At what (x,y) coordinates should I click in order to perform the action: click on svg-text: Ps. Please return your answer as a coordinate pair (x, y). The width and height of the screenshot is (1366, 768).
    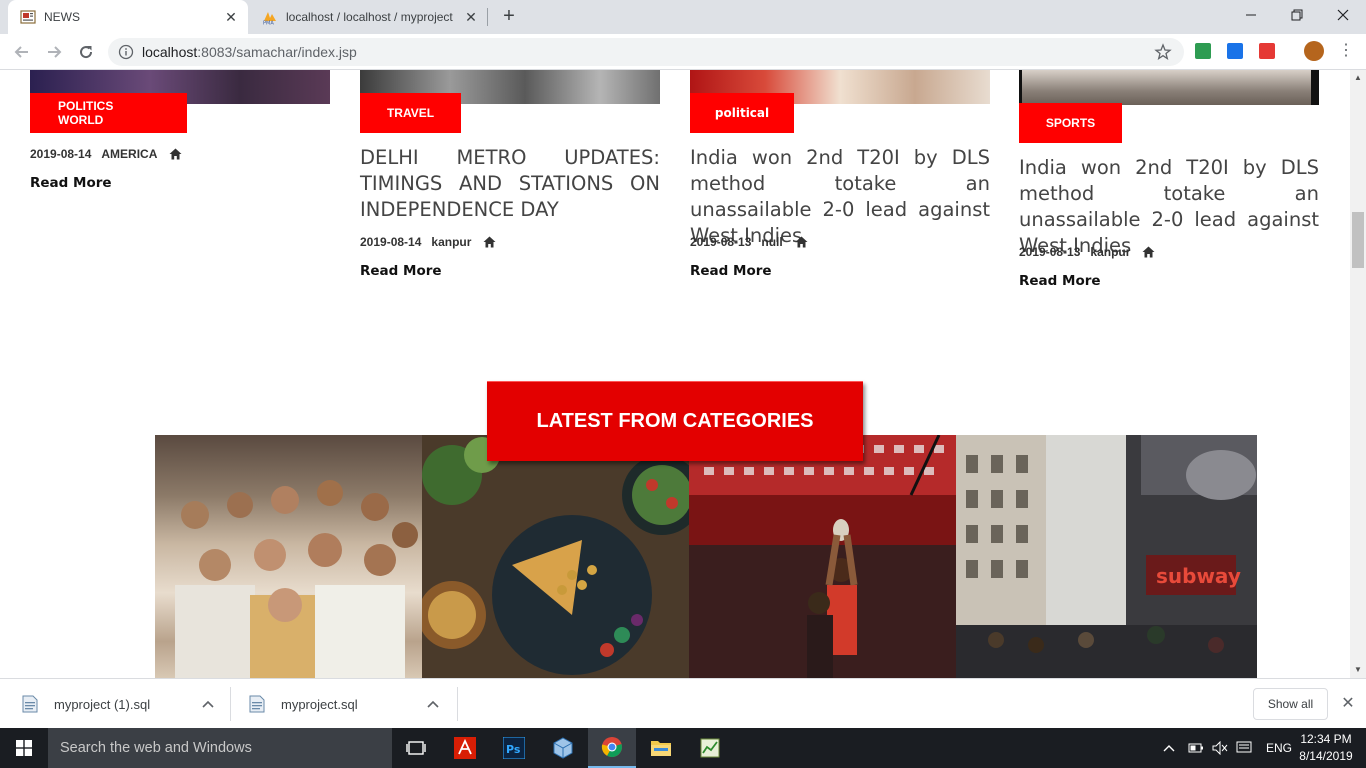
    Looking at the image, I should click on (513, 749).